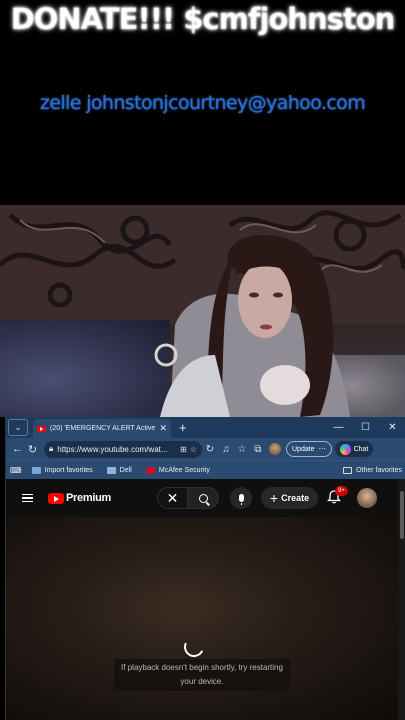 The width and height of the screenshot is (405, 720). What do you see at coordinates (275, 449) in the screenshot?
I see `profile-avatar` at bounding box center [275, 449].